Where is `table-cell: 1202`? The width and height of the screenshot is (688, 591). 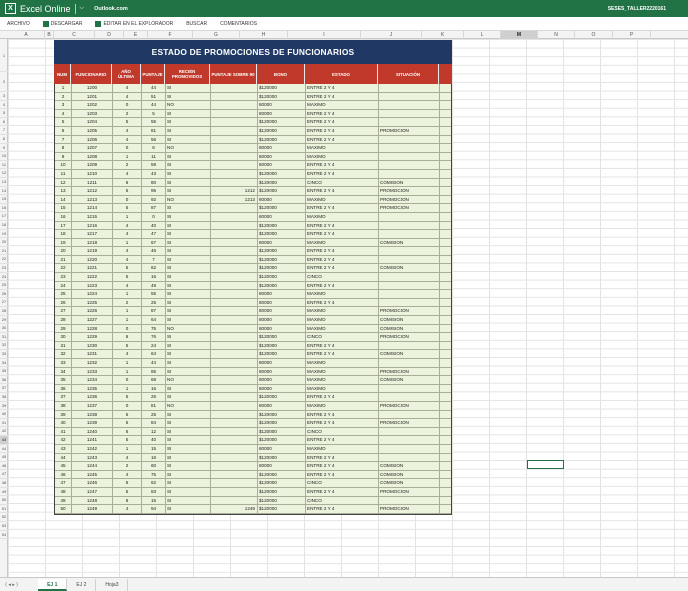
table-cell: 1202 is located at coordinates (92, 105).